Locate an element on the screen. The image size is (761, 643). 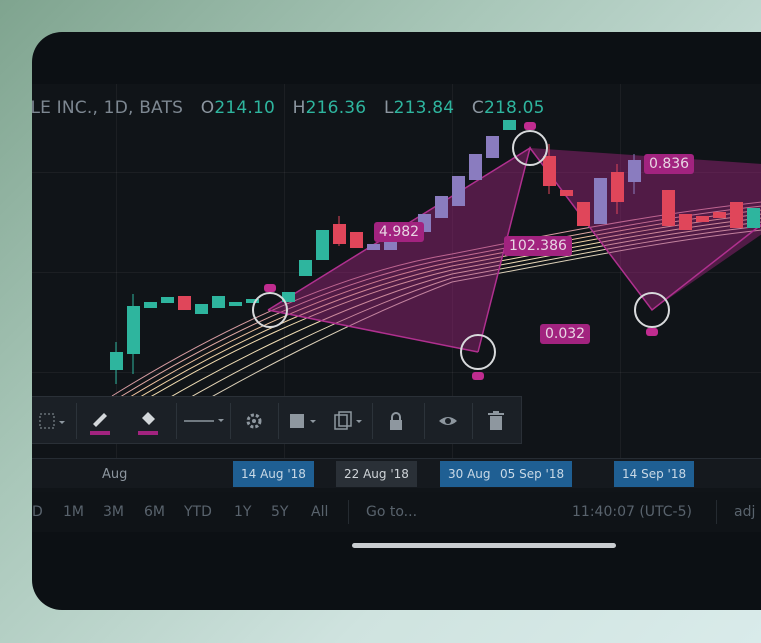
date-label: 30 Aug is located at coordinates (469, 474).